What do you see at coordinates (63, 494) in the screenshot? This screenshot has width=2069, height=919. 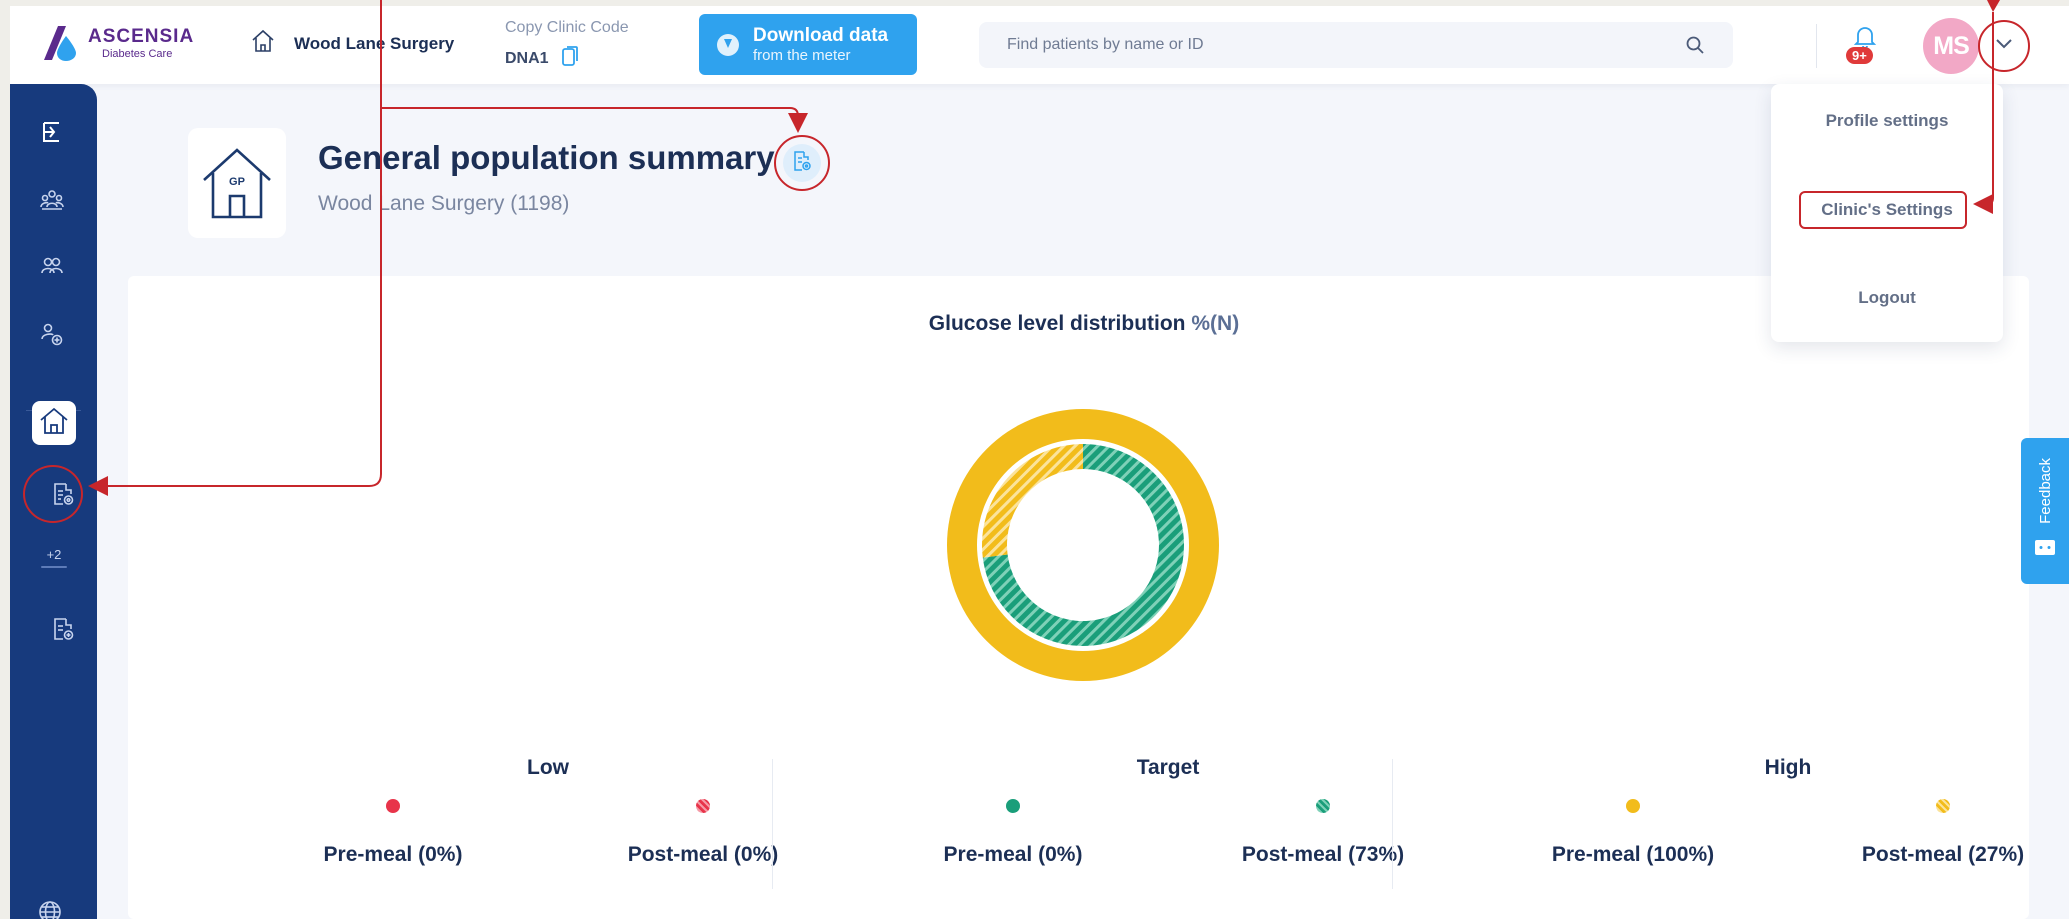 I see `sidebar-report-icon` at bounding box center [63, 494].